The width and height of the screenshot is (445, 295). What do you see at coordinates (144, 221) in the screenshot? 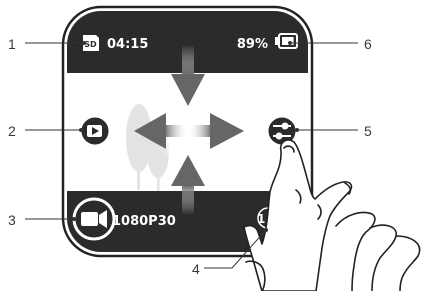
I see `resolution-label: 1080P30` at bounding box center [144, 221].